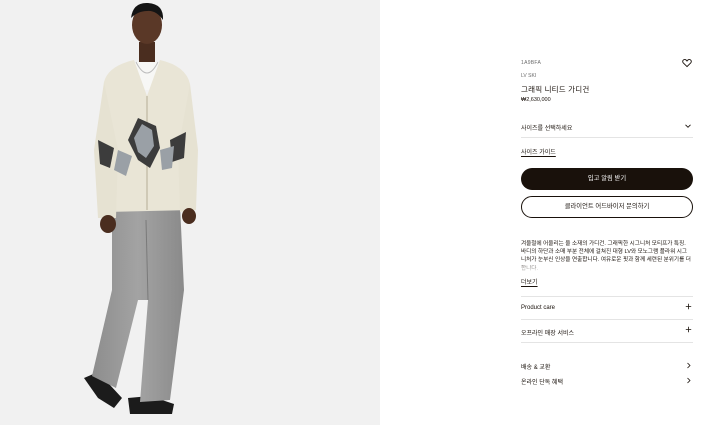 This screenshot has width=720, height=425. I want to click on divider, so click(607, 342).